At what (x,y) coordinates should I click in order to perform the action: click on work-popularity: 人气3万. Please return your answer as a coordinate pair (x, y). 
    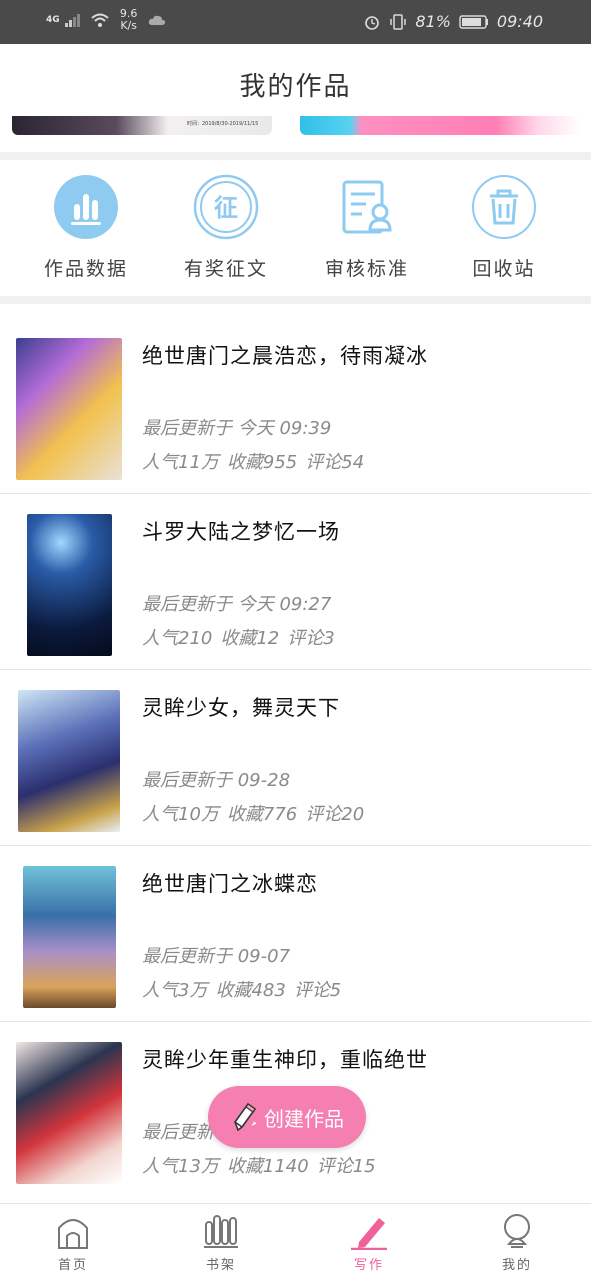
    Looking at the image, I should click on (175, 990).